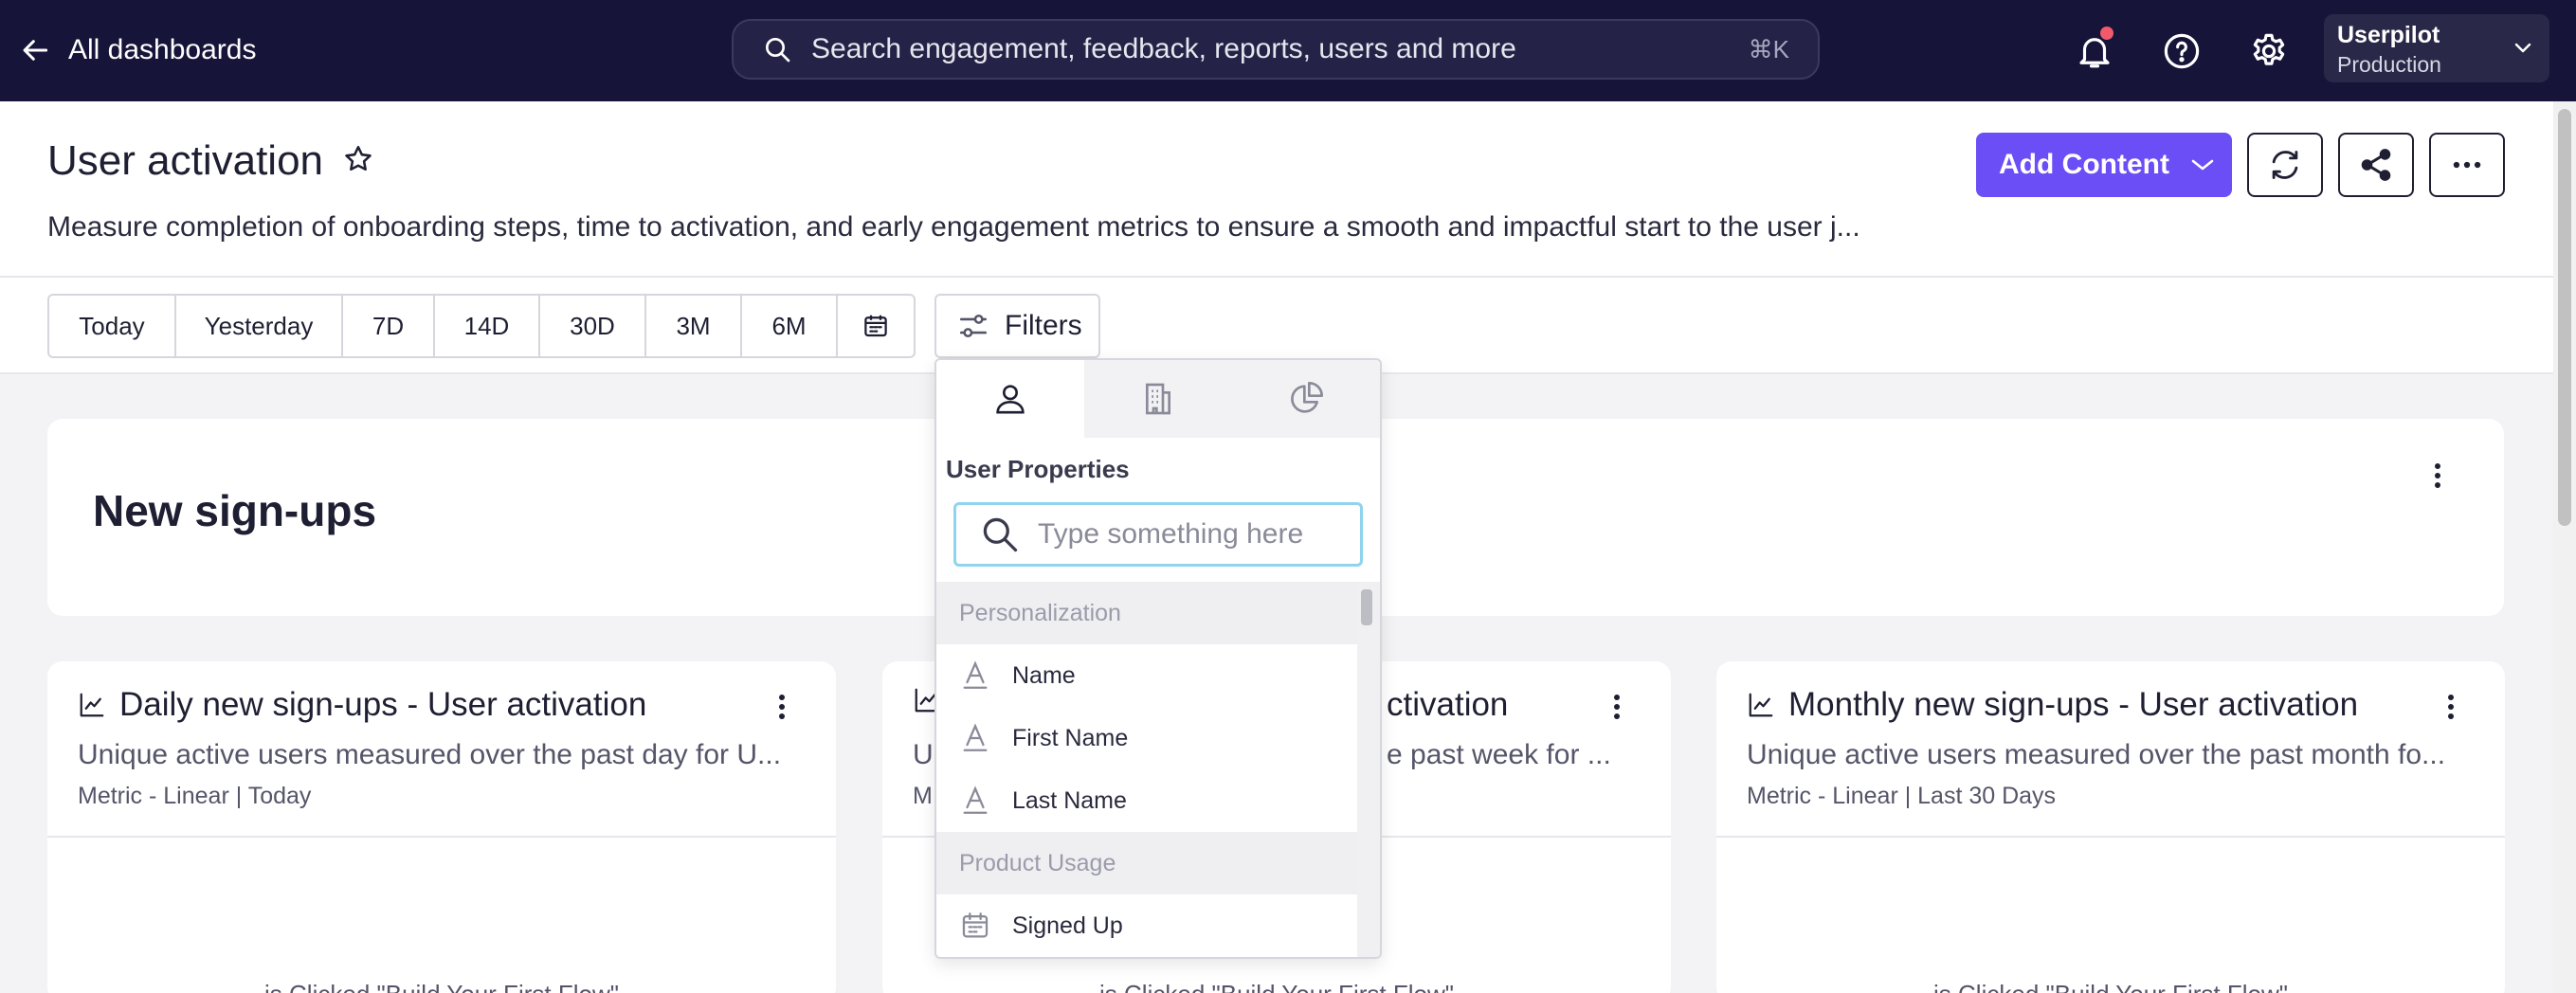 The image size is (2576, 993). Describe the element at coordinates (2073, 704) in the screenshot. I see `card-title: Monthly new sign-ups - User activation` at that location.